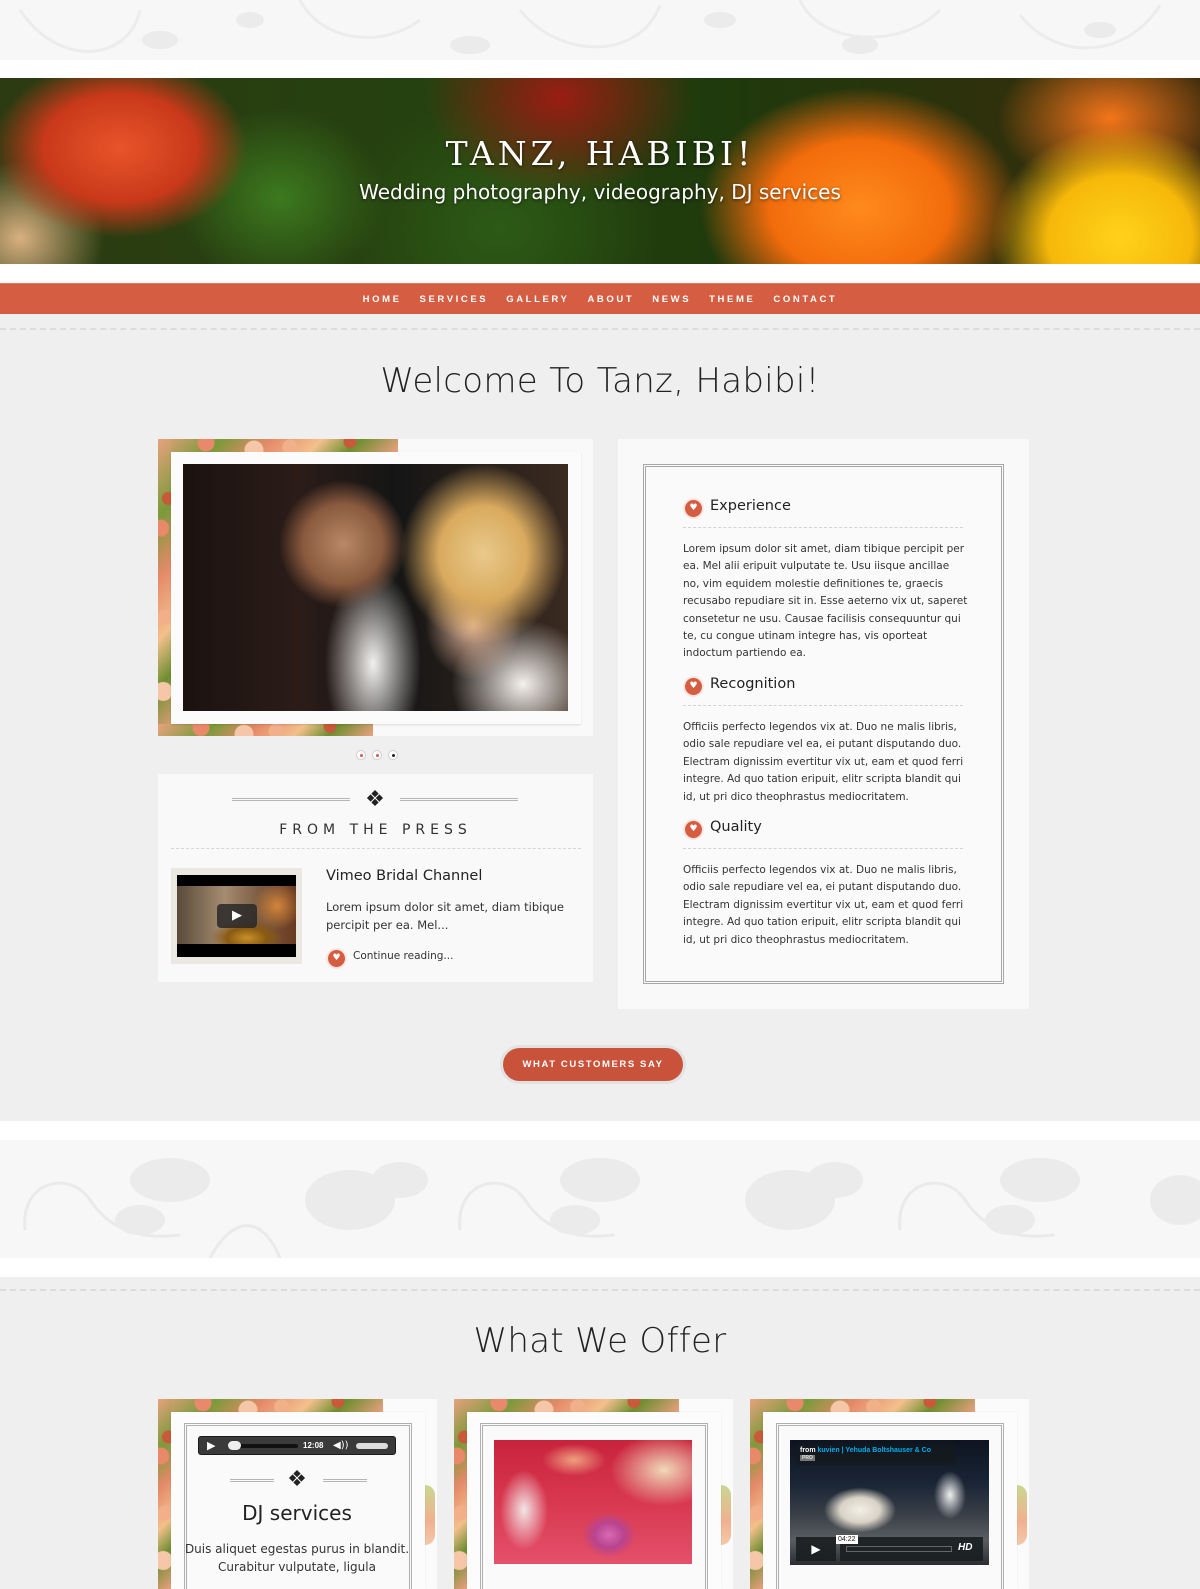 The height and width of the screenshot is (1589, 1200). I want to click on video-control-bar: HD, so click(911, 1549).